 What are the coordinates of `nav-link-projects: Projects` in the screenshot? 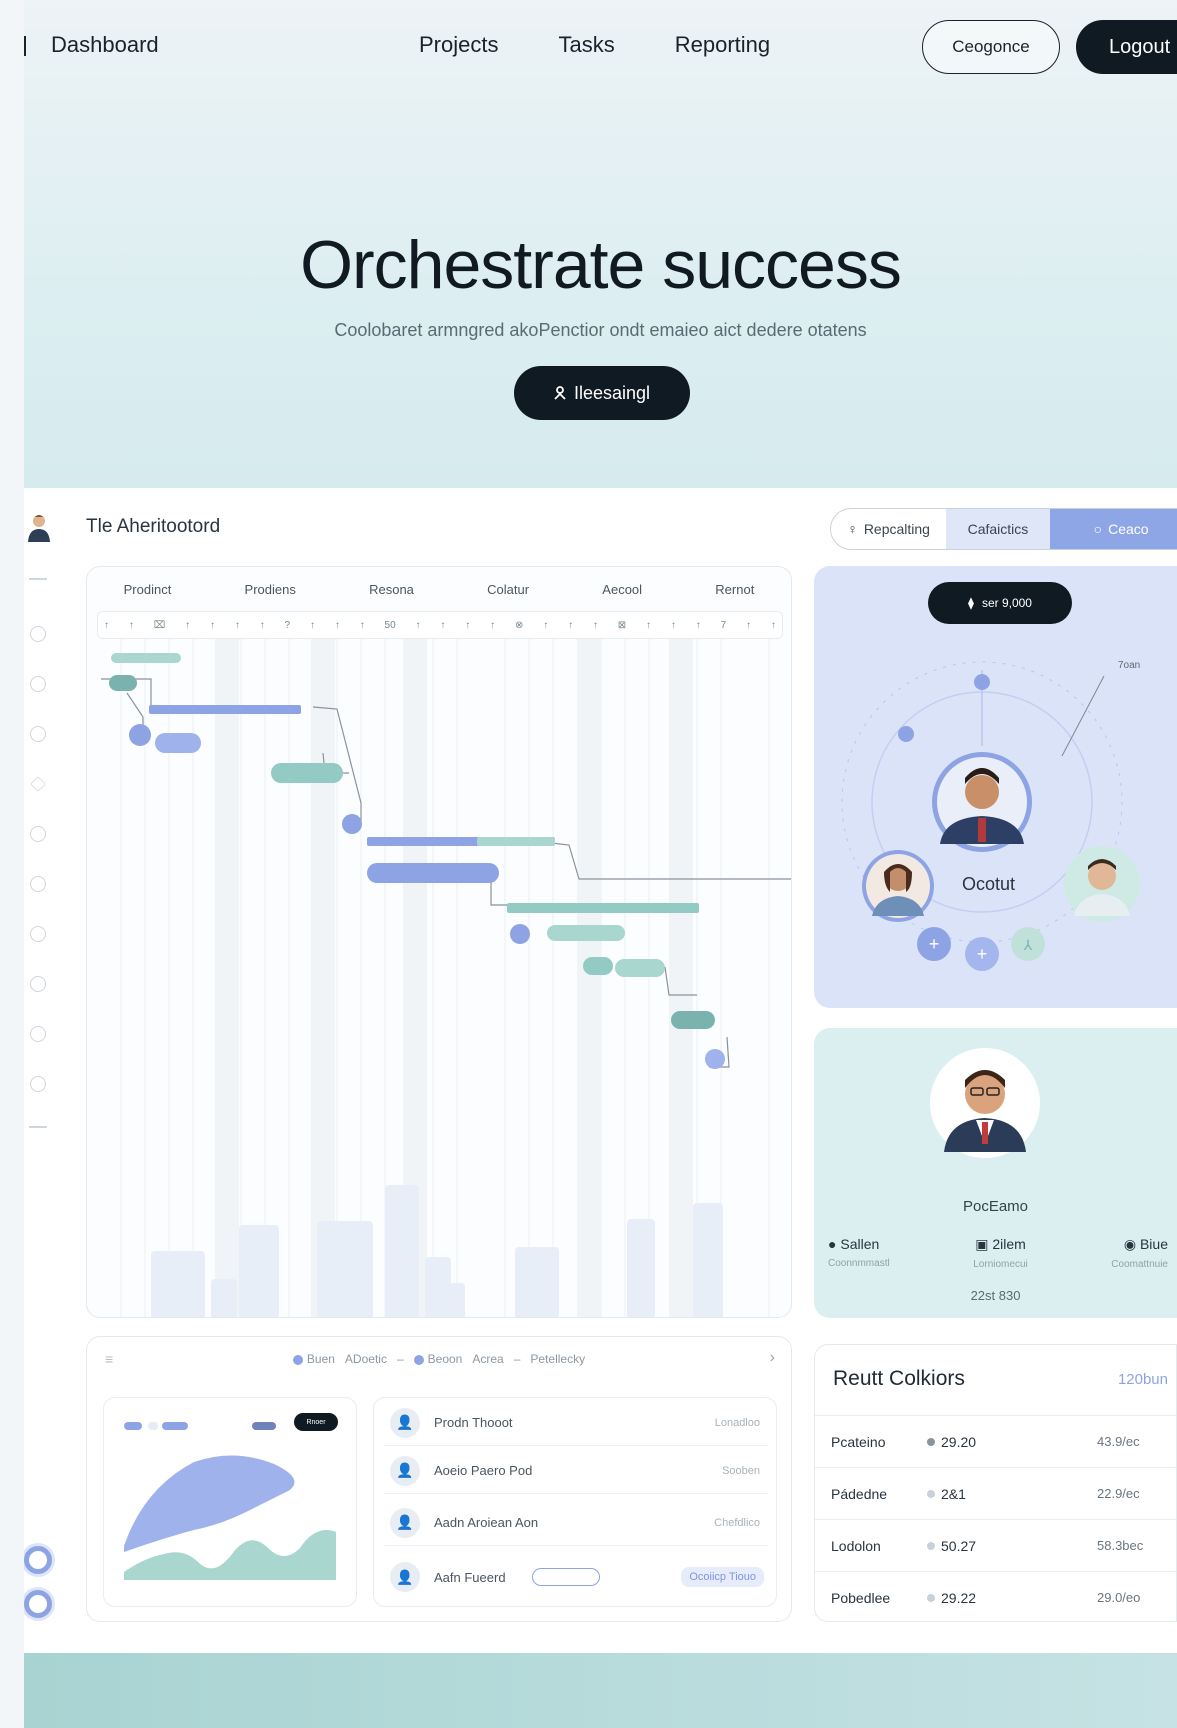 It's located at (458, 45).